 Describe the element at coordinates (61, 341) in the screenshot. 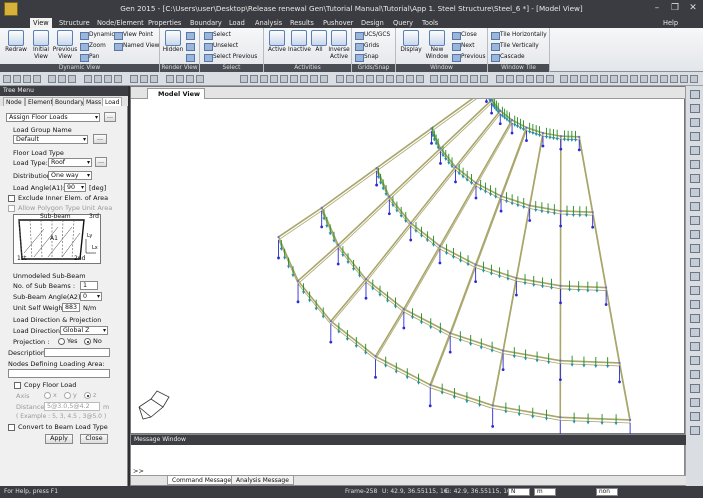

I see `projection-yes-radio` at that location.